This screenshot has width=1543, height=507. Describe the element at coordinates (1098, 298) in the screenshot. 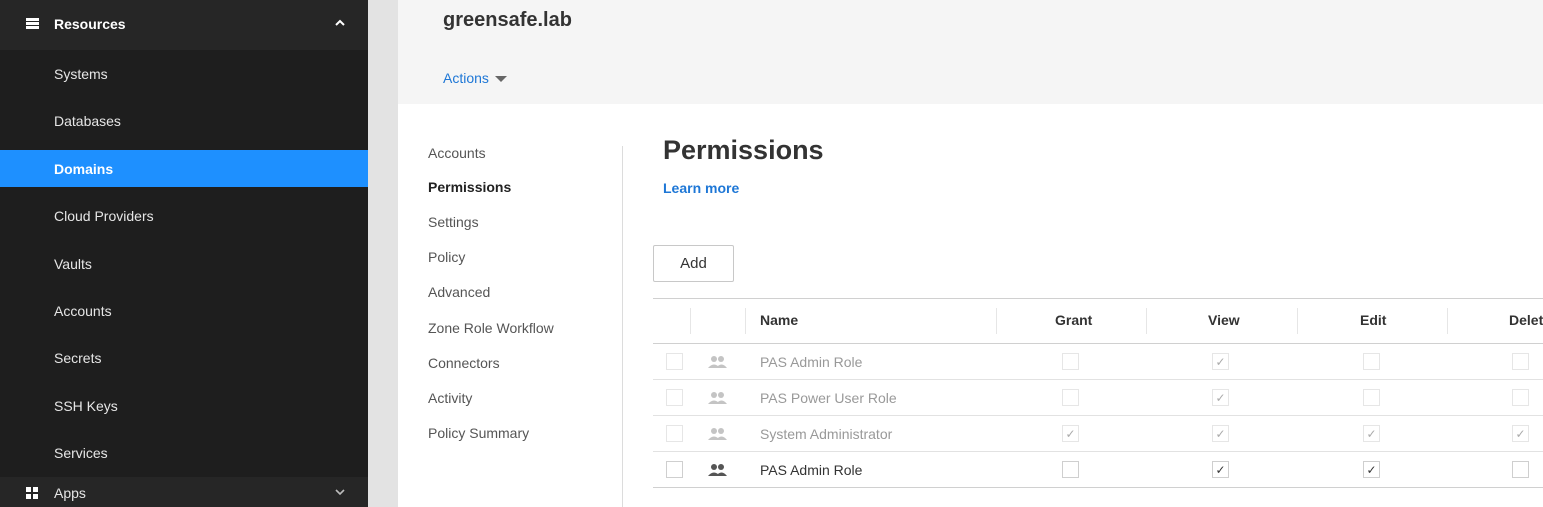

I see `table-top-border` at that location.